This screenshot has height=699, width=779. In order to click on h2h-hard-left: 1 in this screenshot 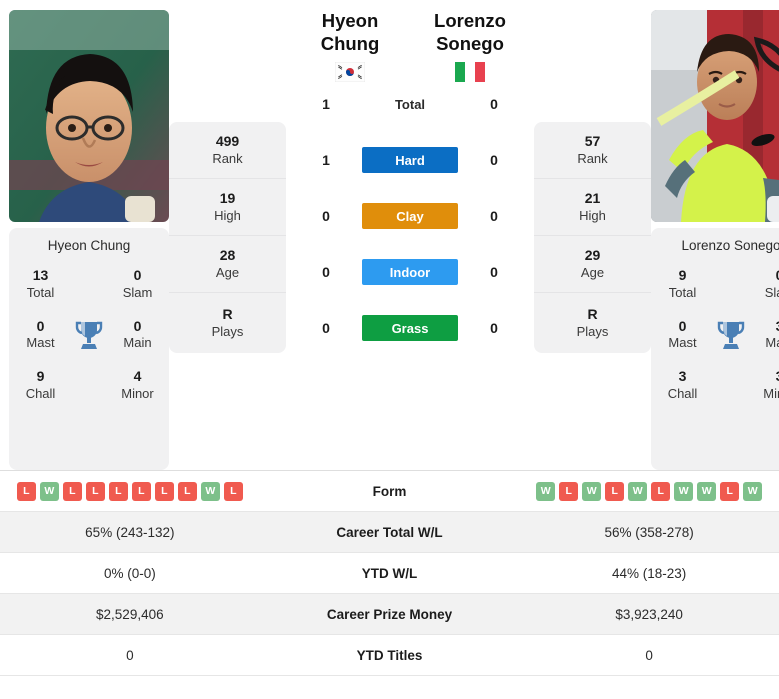, I will do `click(326, 160)`.